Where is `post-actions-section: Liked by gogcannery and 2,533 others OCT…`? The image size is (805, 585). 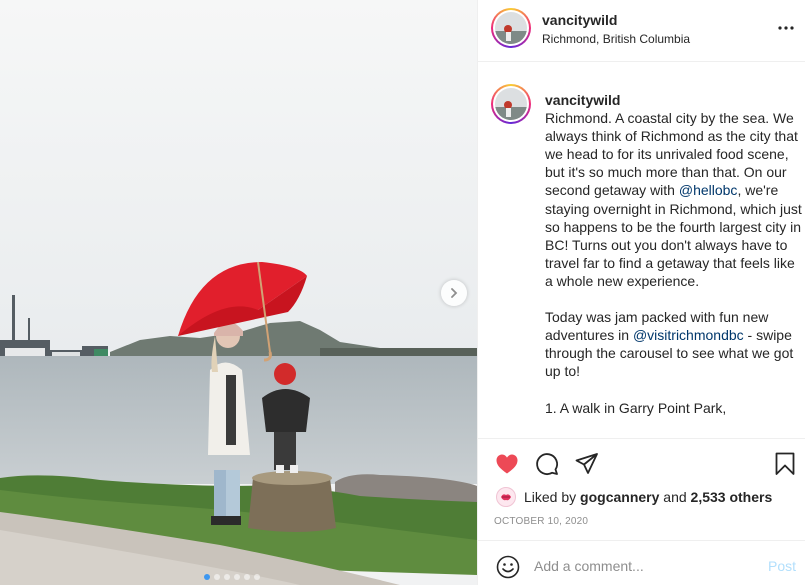 post-actions-section: Liked by gogcannery and 2,533 others OCT… is located at coordinates (641, 511).